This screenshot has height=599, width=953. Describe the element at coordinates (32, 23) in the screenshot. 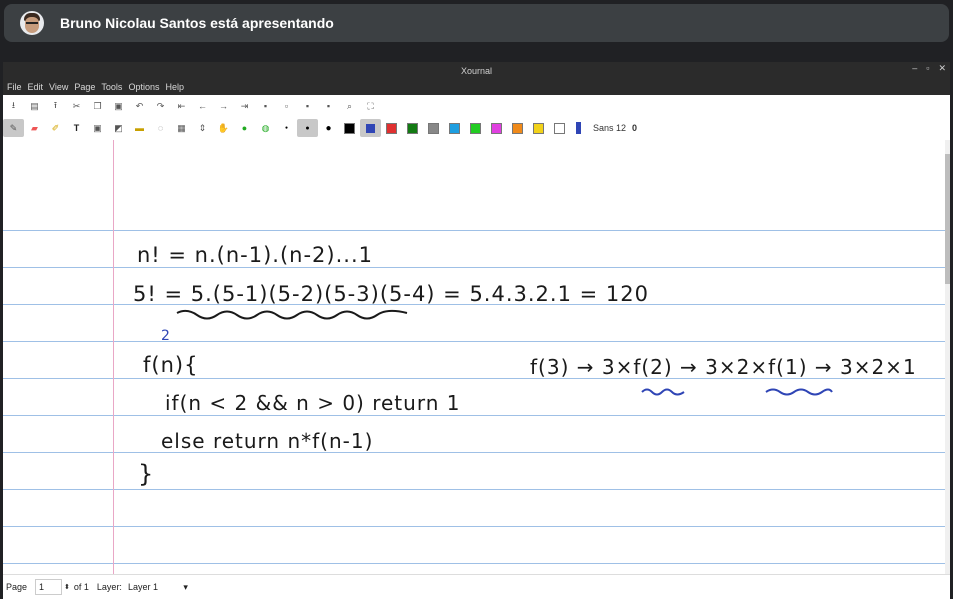

I see `avatar` at that location.